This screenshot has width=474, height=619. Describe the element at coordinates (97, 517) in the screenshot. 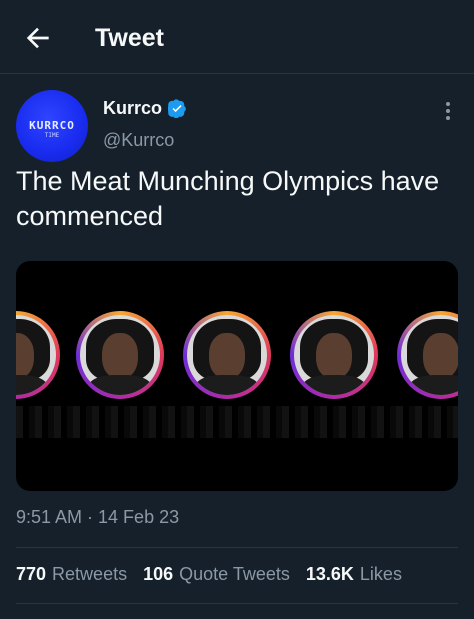

I see `tweet-timestamp: 9:51 AM · 14 Feb 23` at that location.